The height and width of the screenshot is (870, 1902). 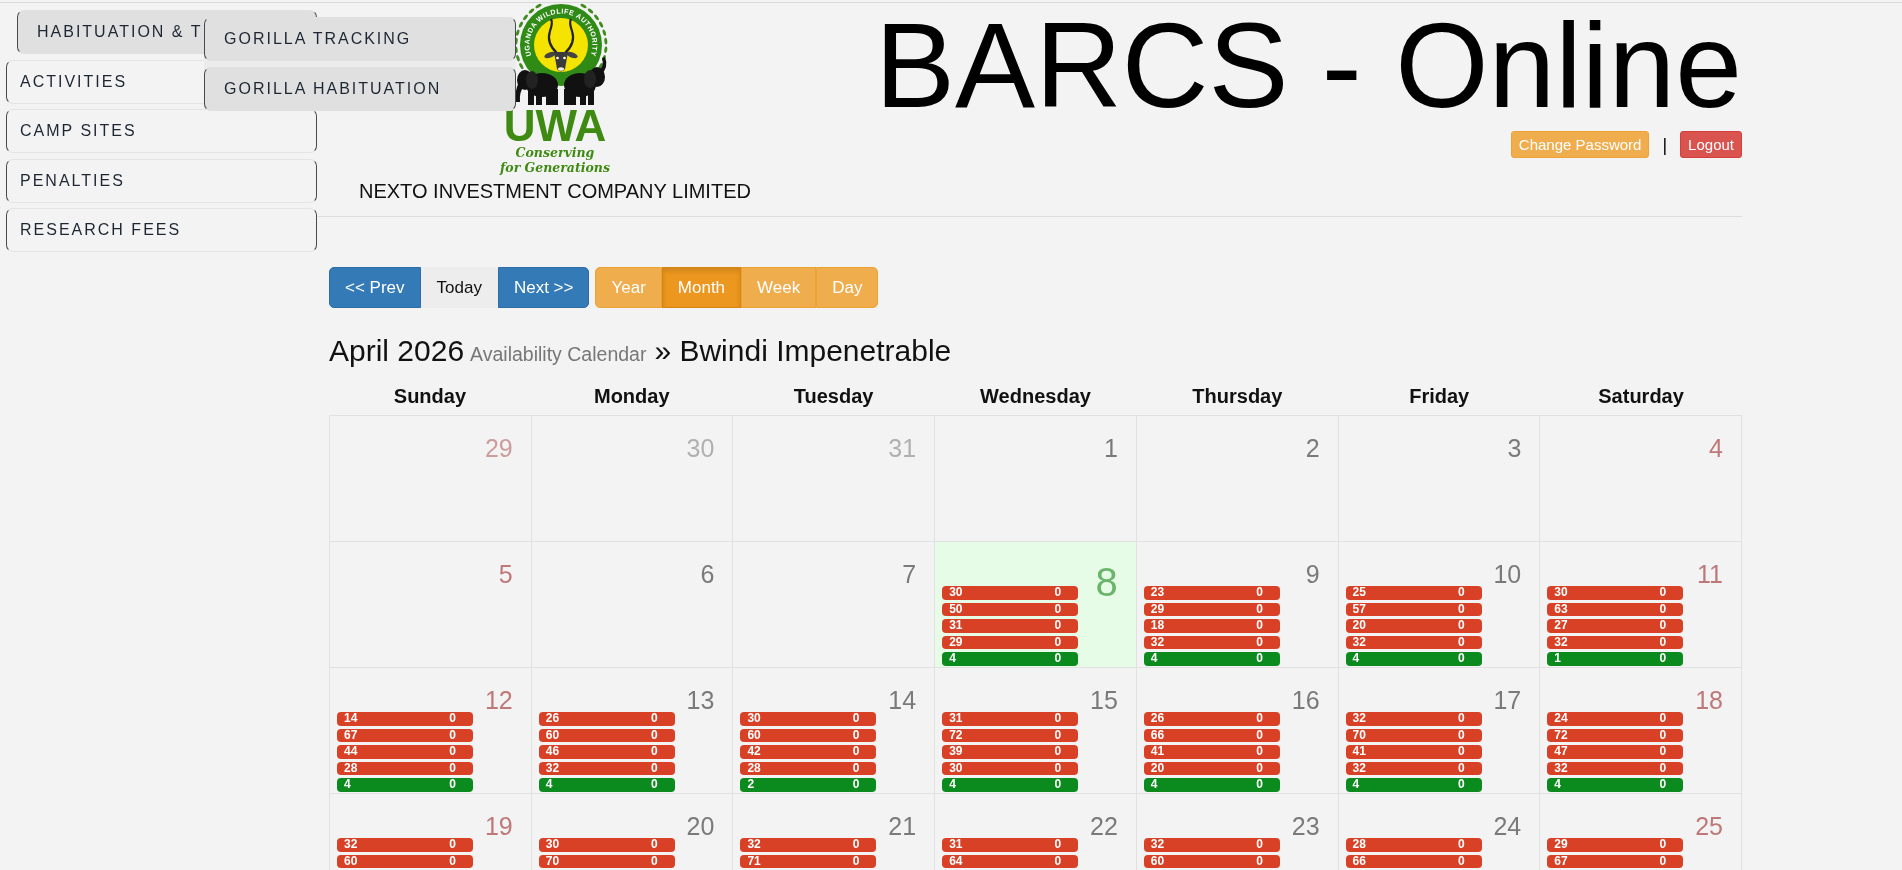 What do you see at coordinates (1561, 626) in the screenshot?
I see `event-count: 27` at bounding box center [1561, 626].